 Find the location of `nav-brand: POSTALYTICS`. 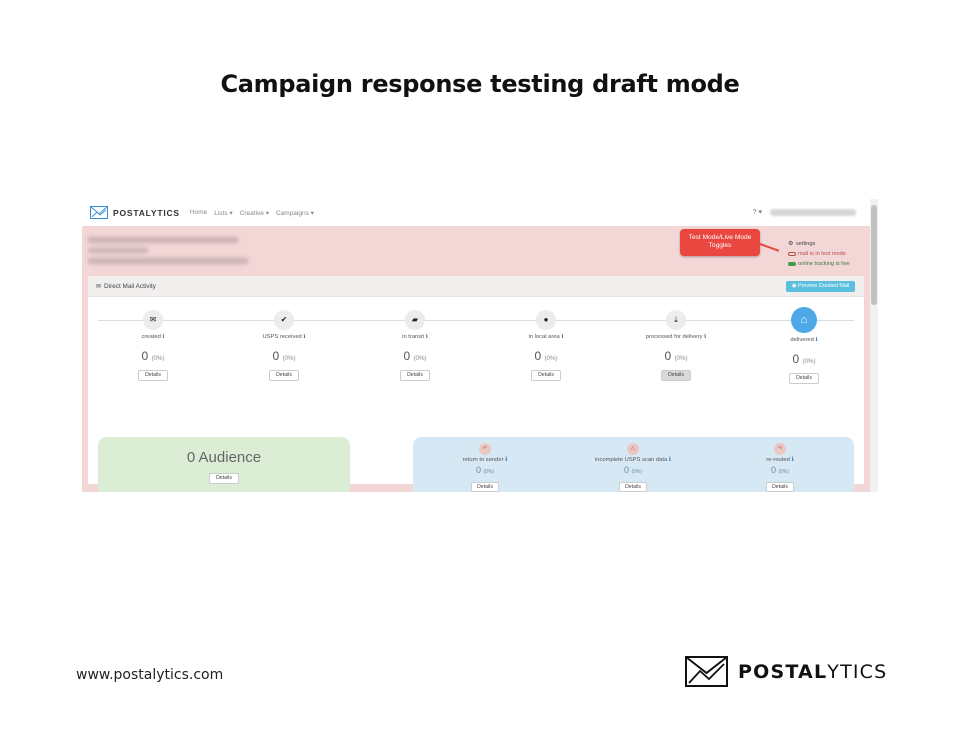

nav-brand: POSTALYTICS is located at coordinates (146, 213).